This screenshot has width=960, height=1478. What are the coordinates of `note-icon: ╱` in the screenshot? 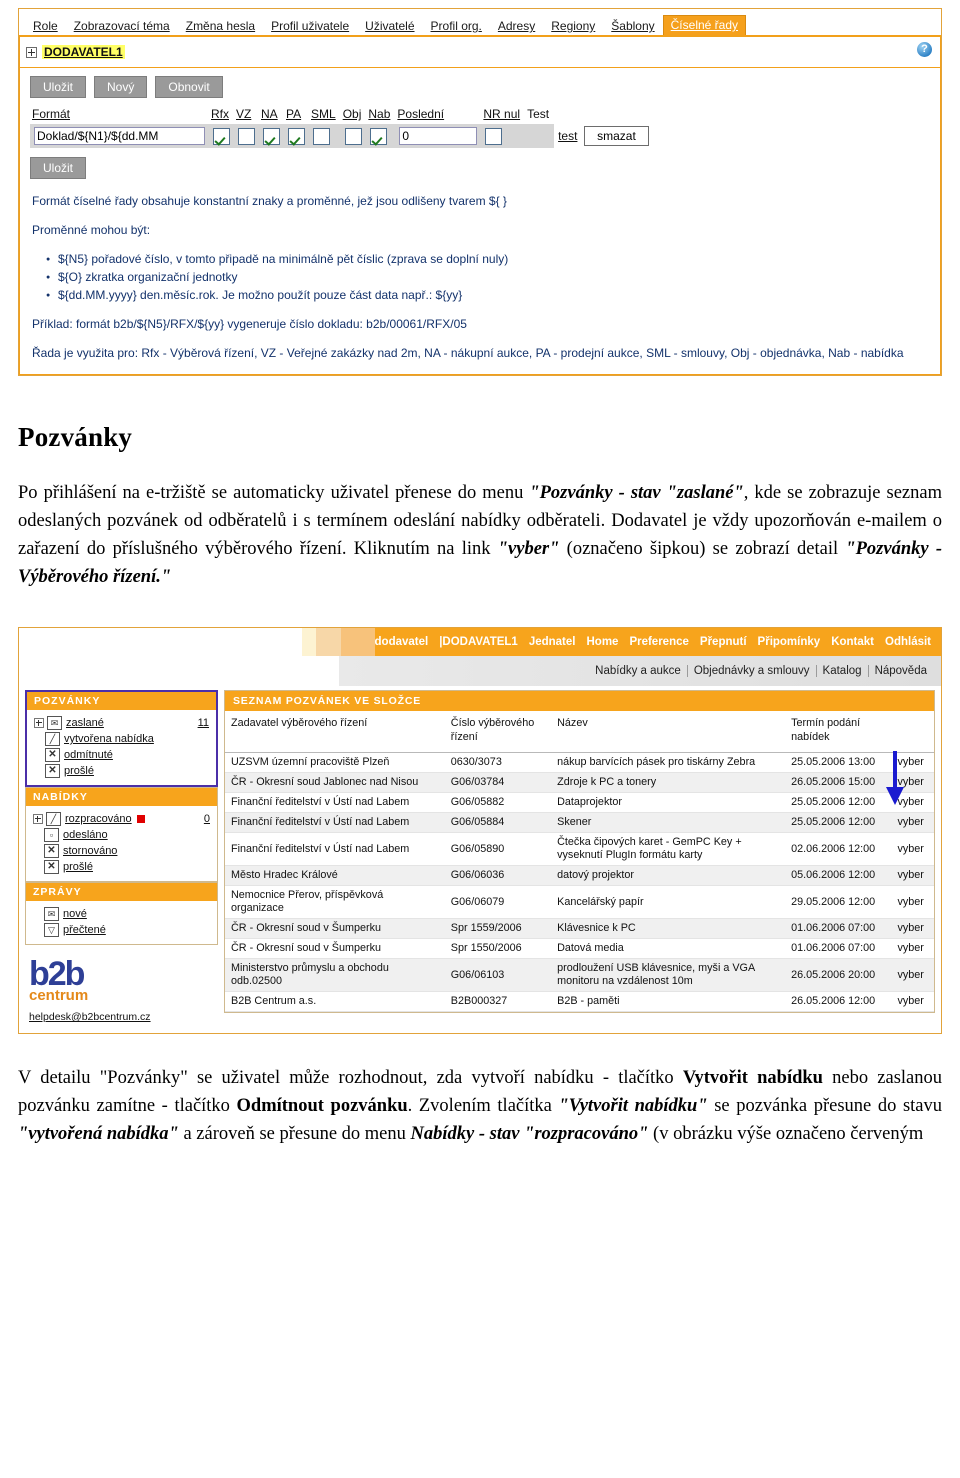 It's located at (52, 739).